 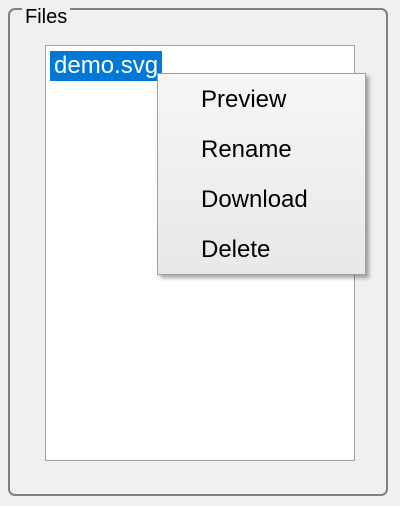 I want to click on menu-item-rename: Rename, so click(x=246, y=150).